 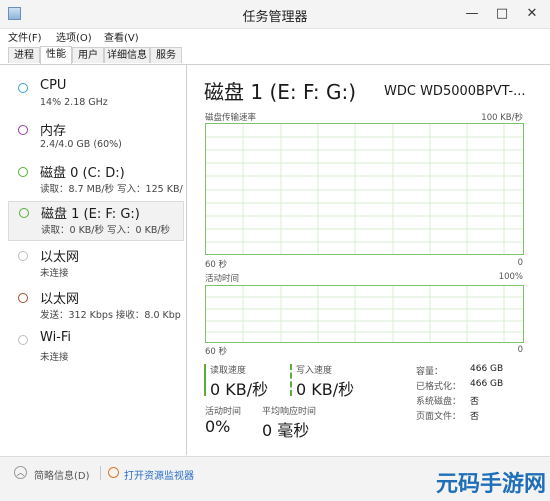 I want to click on graph1-label: 磁盘传输速率, so click(x=231, y=118).